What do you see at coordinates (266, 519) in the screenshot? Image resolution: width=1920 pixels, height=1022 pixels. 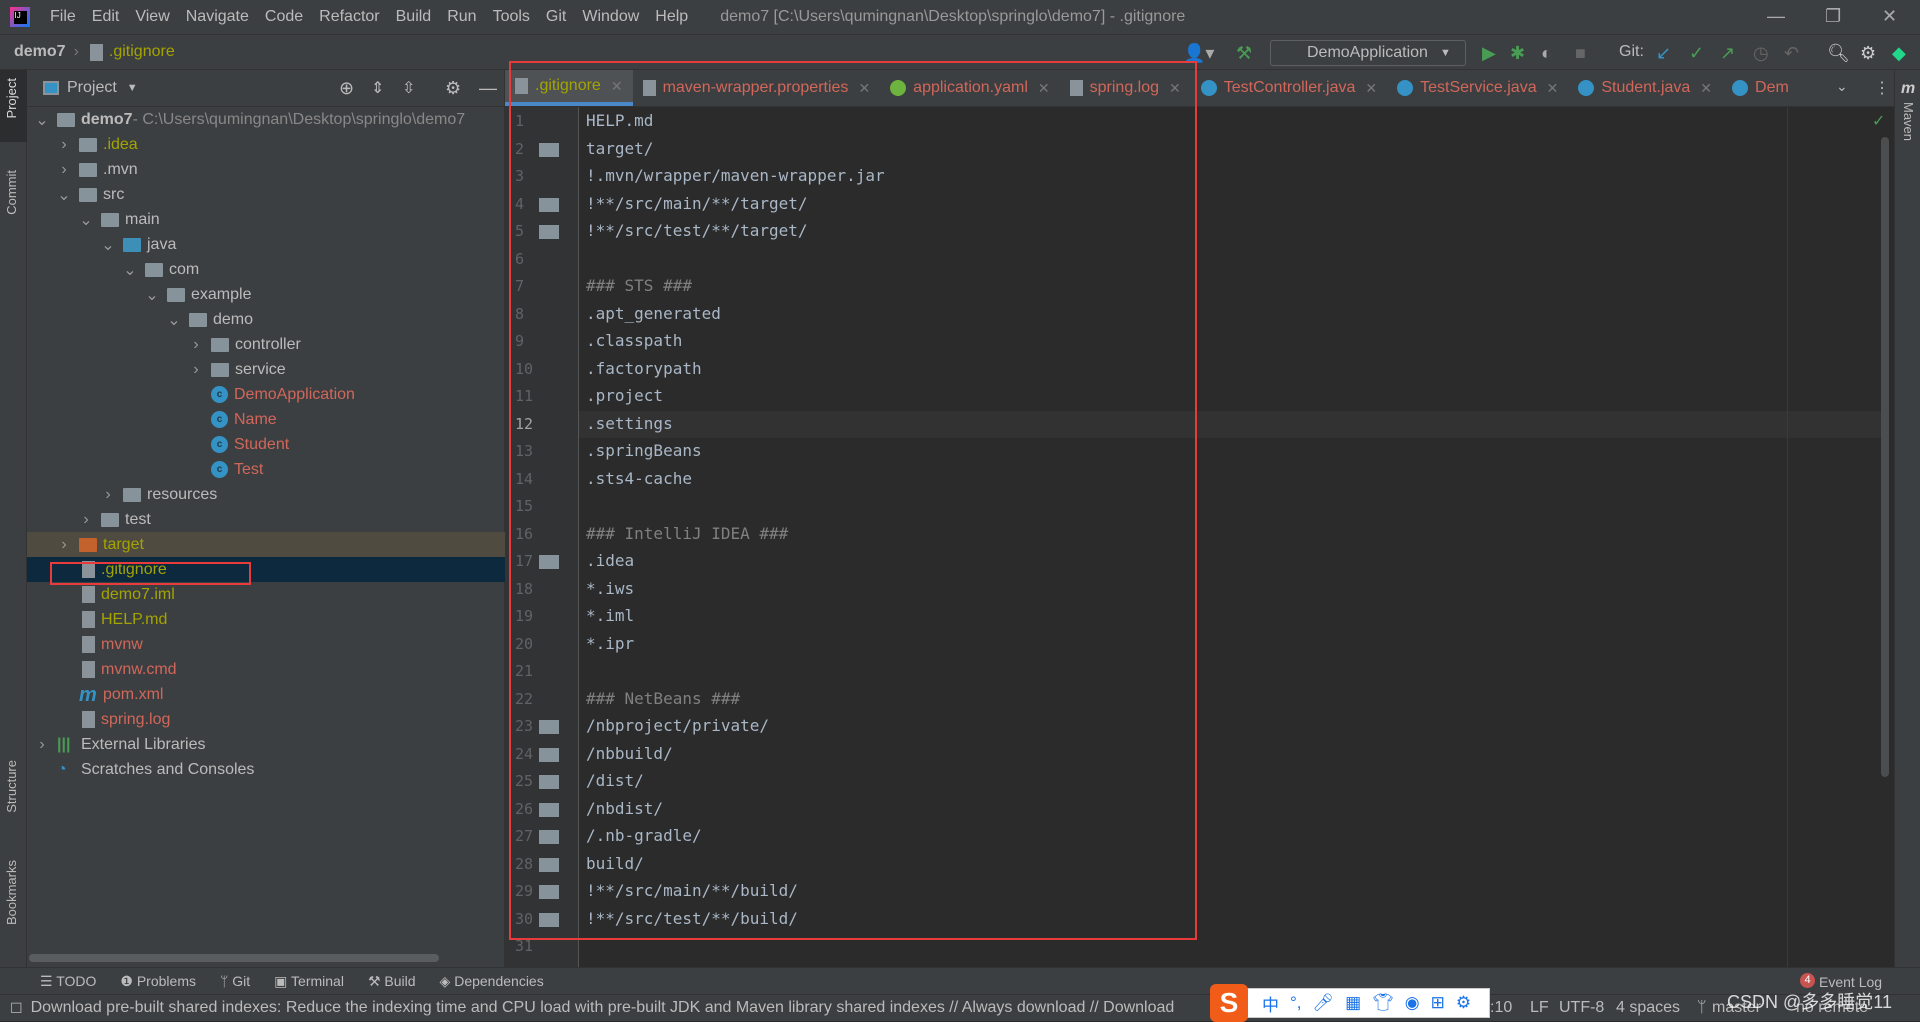 I see `tree-item: › test` at bounding box center [266, 519].